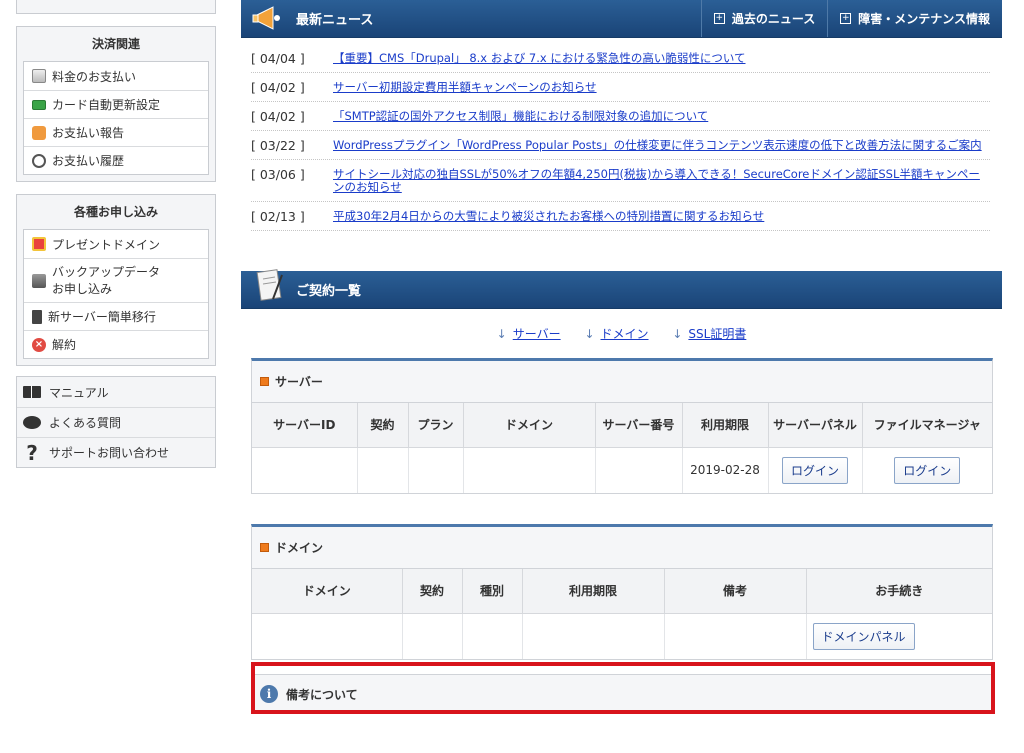 The image size is (1024, 753). What do you see at coordinates (593, 636) in the screenshot?
I see `cell-expiry` at bounding box center [593, 636].